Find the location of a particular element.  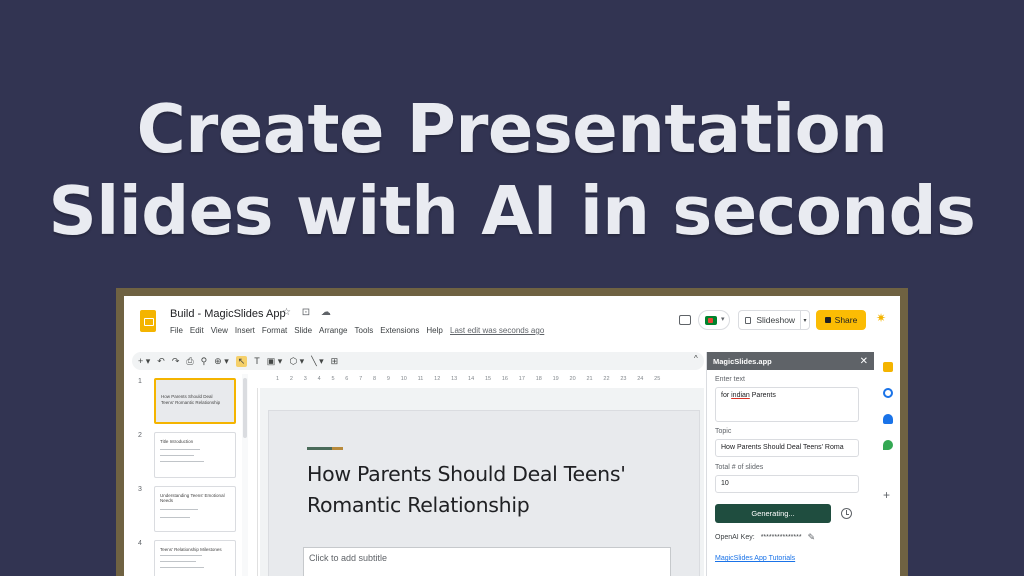

total-slides-field: 10 is located at coordinates (787, 484).